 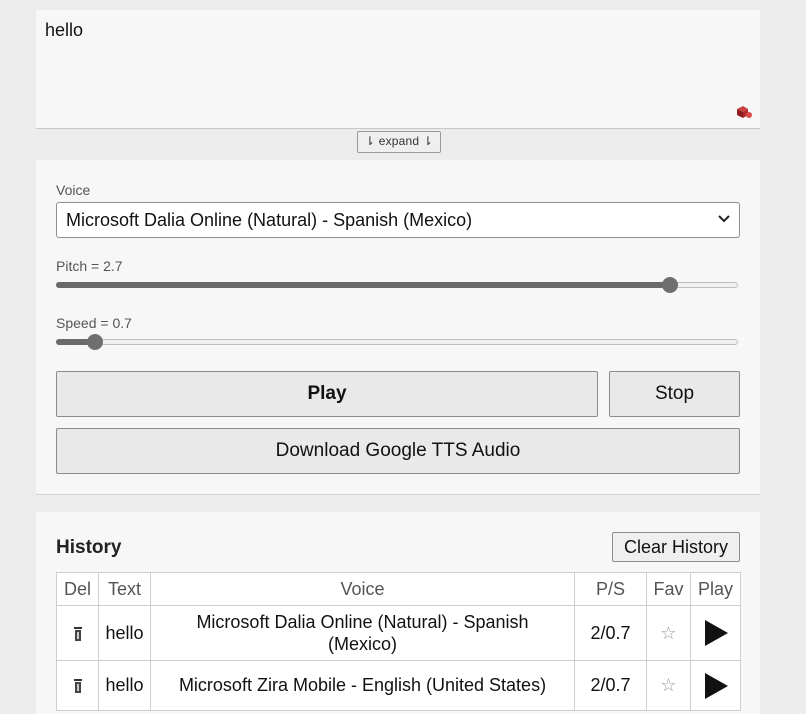 What do you see at coordinates (327, 394) in the screenshot?
I see `play-button: Play` at bounding box center [327, 394].